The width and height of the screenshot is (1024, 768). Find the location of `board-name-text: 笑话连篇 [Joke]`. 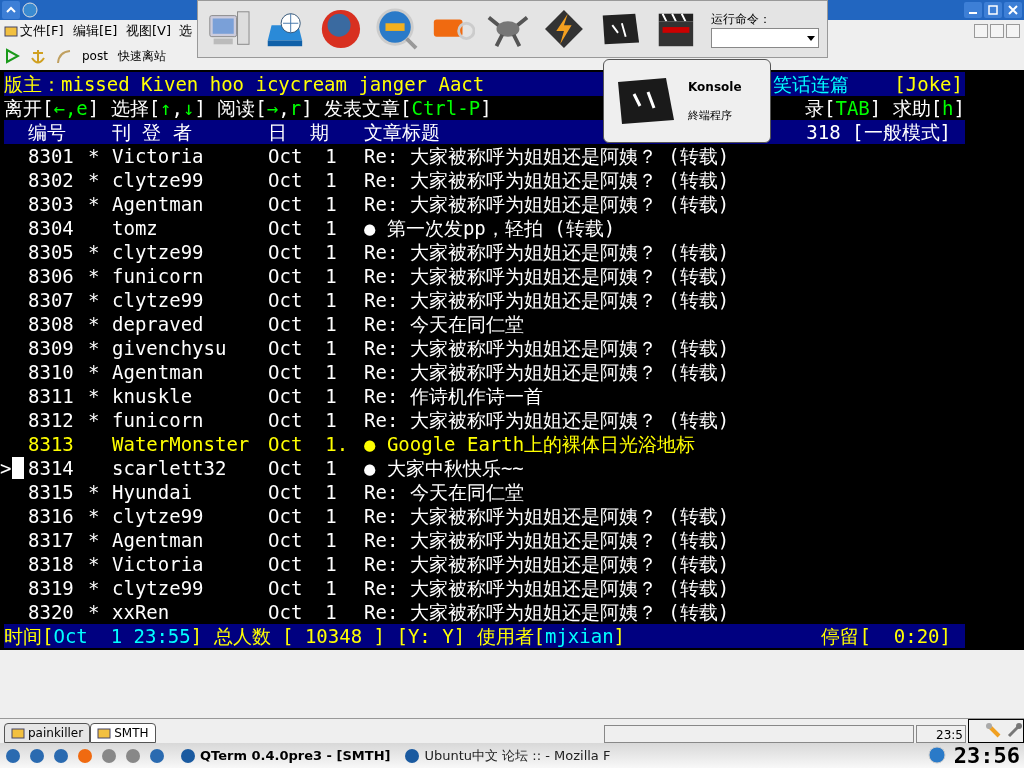

board-name-text: 笑话连篇 [Joke] is located at coordinates (867, 84).